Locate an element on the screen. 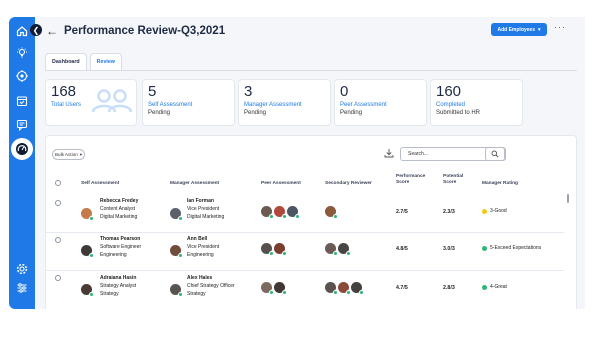  col-manager-rating: Manager Rating is located at coordinates (500, 184).